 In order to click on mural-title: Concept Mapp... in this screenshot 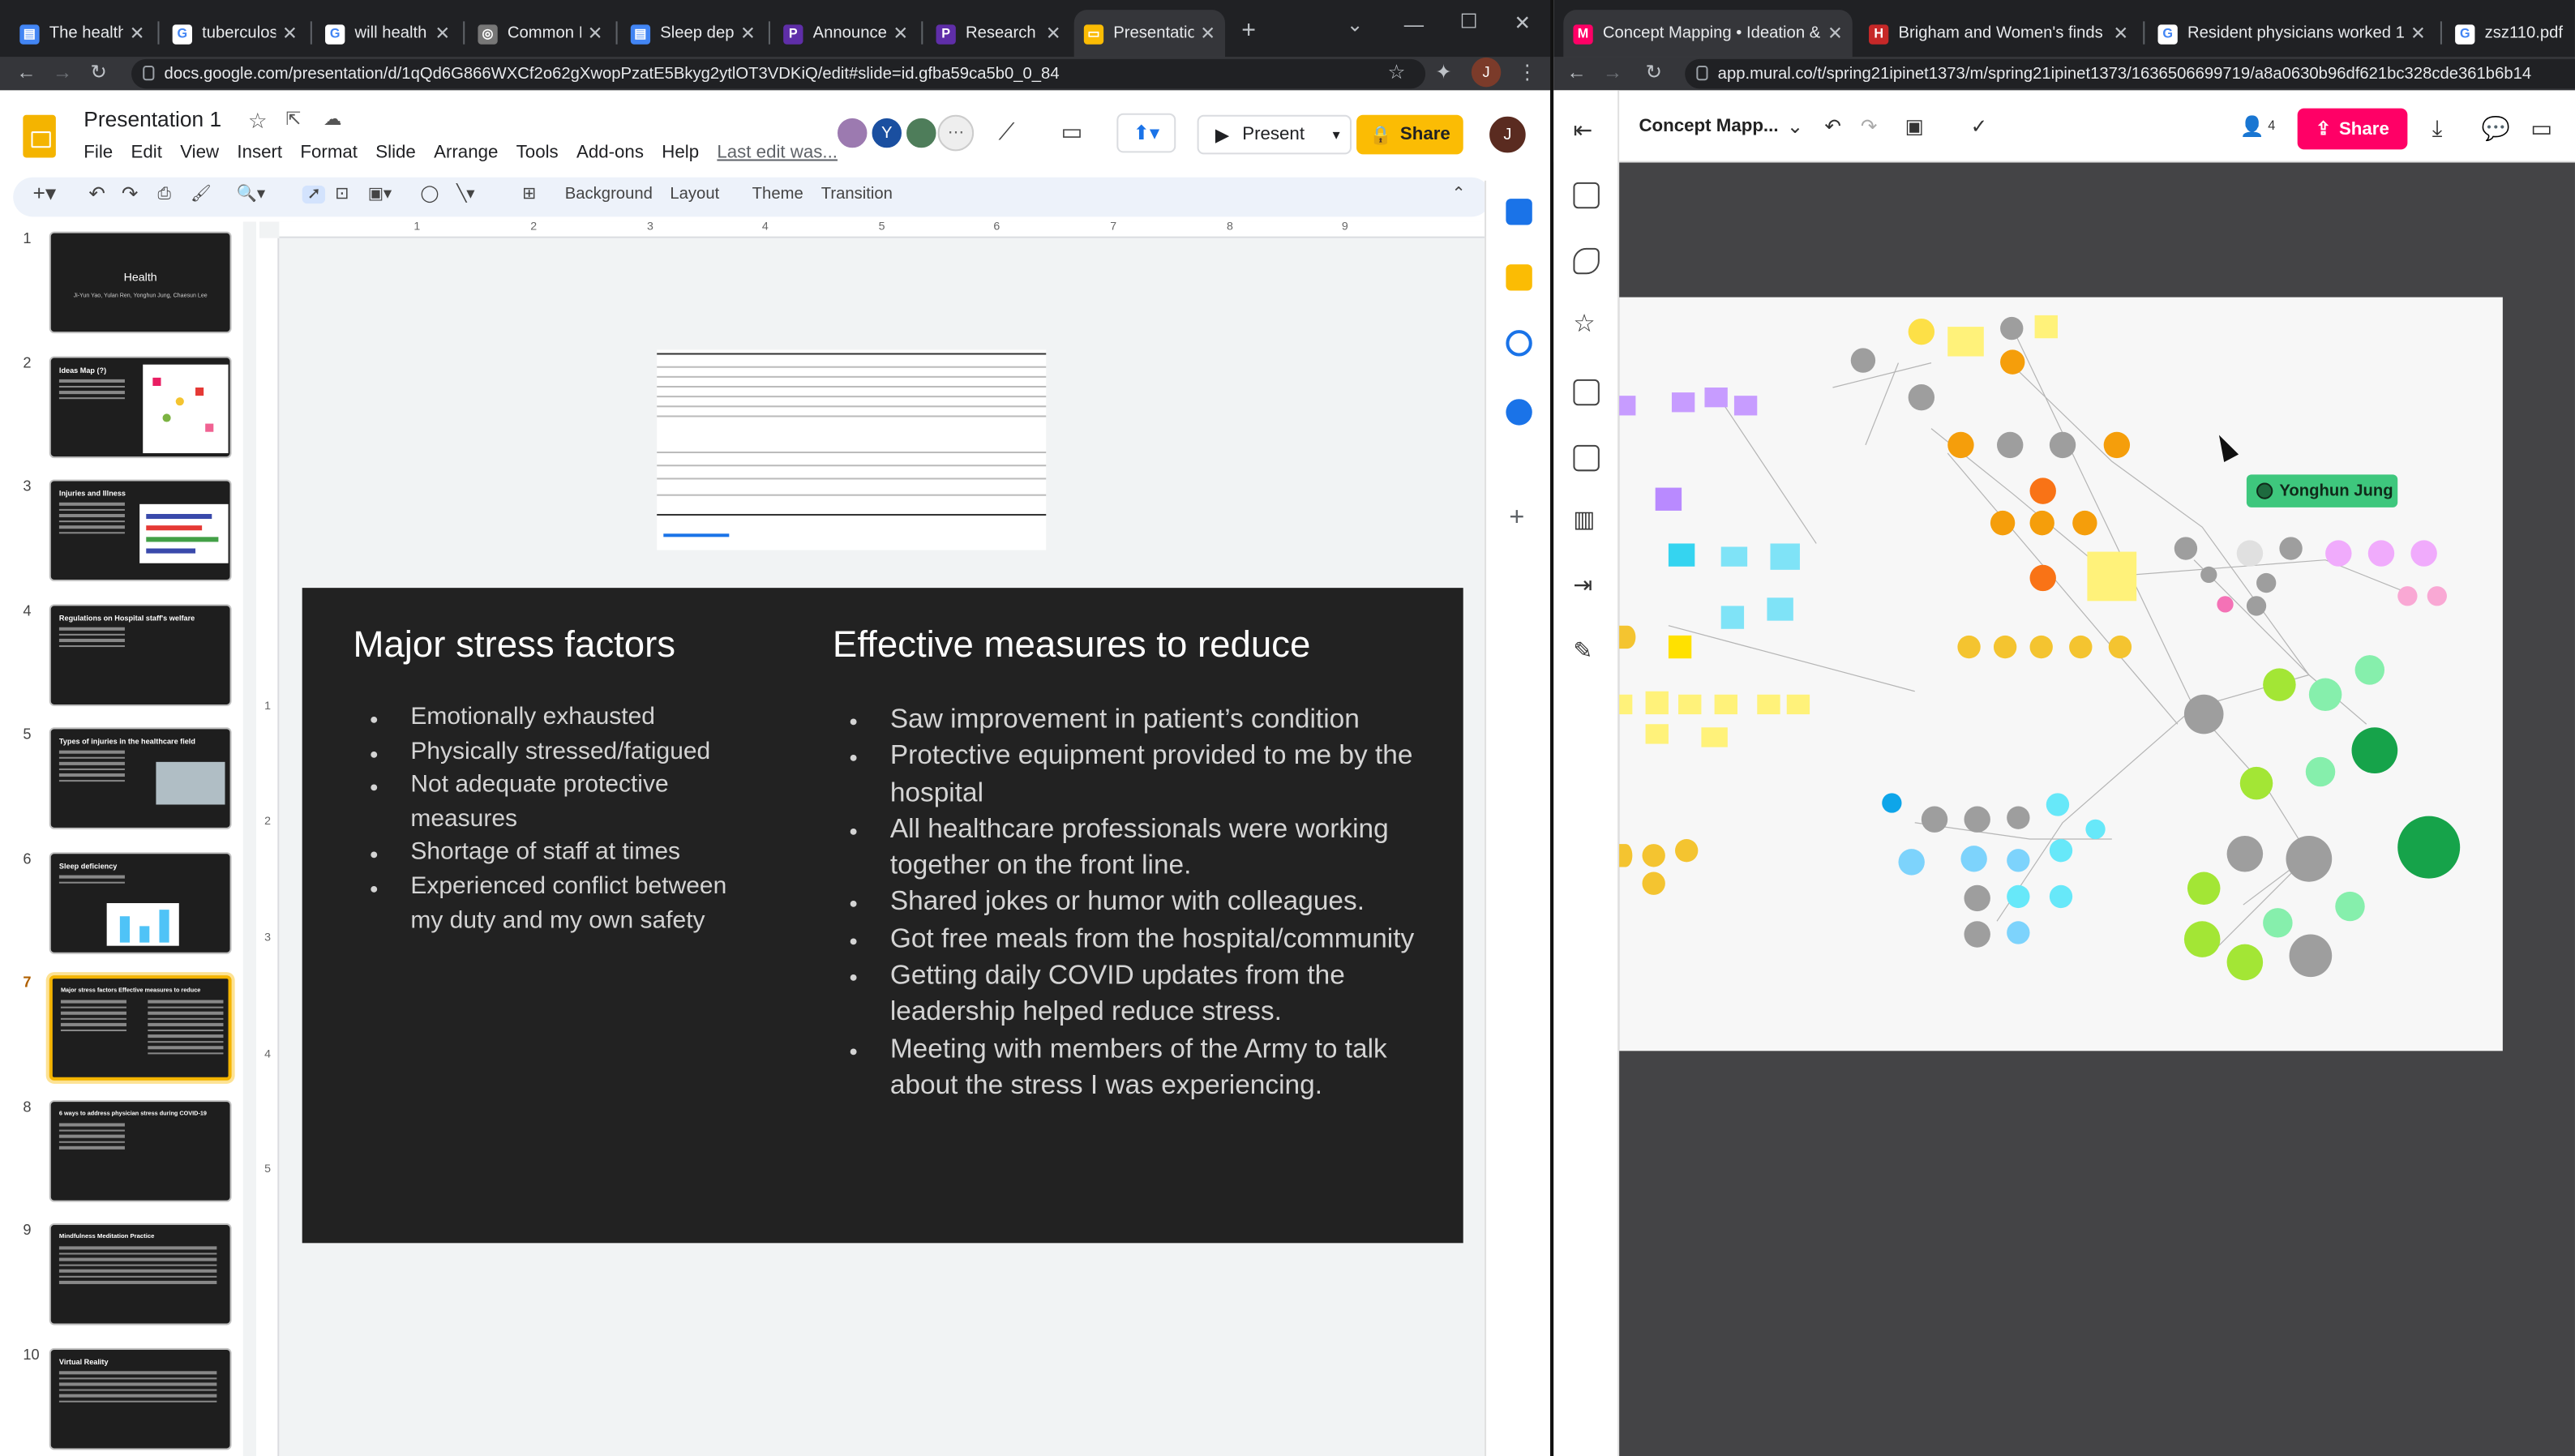, I will do `click(1708, 127)`.